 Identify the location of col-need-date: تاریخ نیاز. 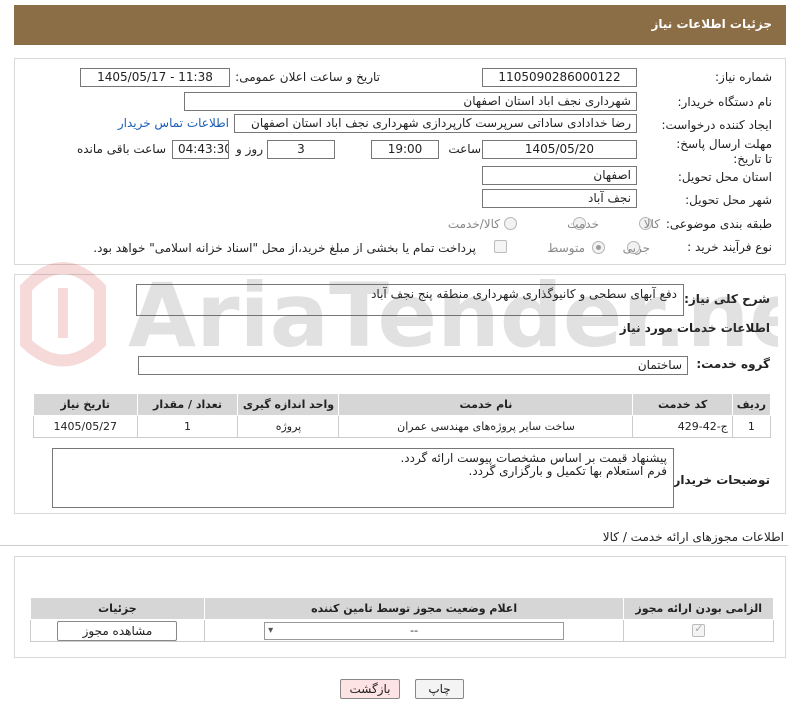
(85, 404).